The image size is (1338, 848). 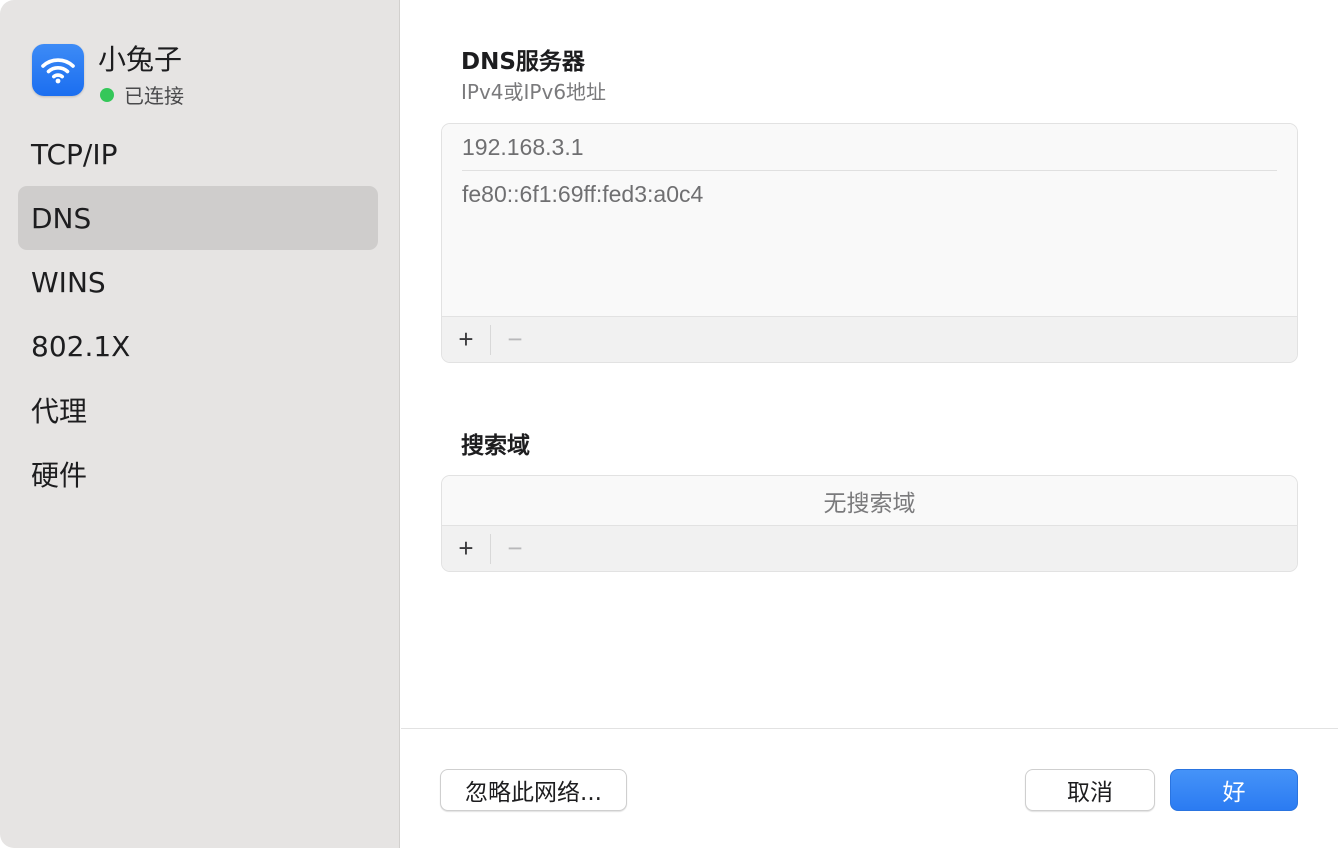 What do you see at coordinates (202, 73) in the screenshot?
I see `network-header: 小兔子 已连接` at bounding box center [202, 73].